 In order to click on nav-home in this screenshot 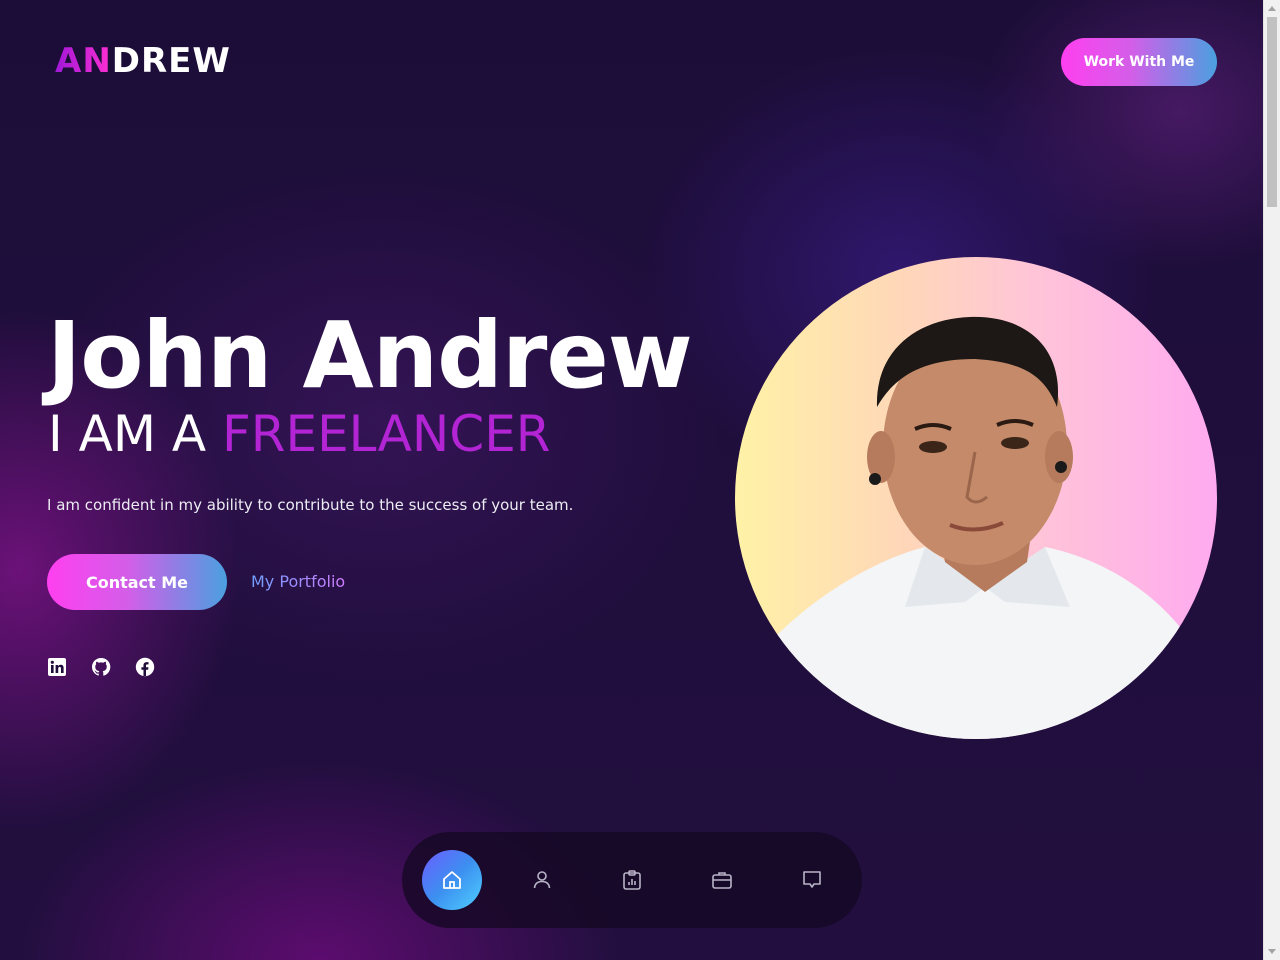, I will do `click(452, 880)`.